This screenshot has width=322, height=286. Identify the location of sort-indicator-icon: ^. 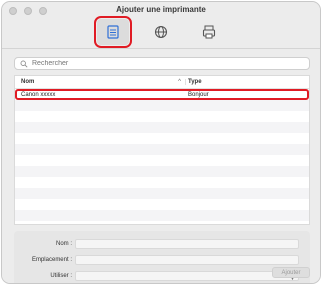
(179, 82).